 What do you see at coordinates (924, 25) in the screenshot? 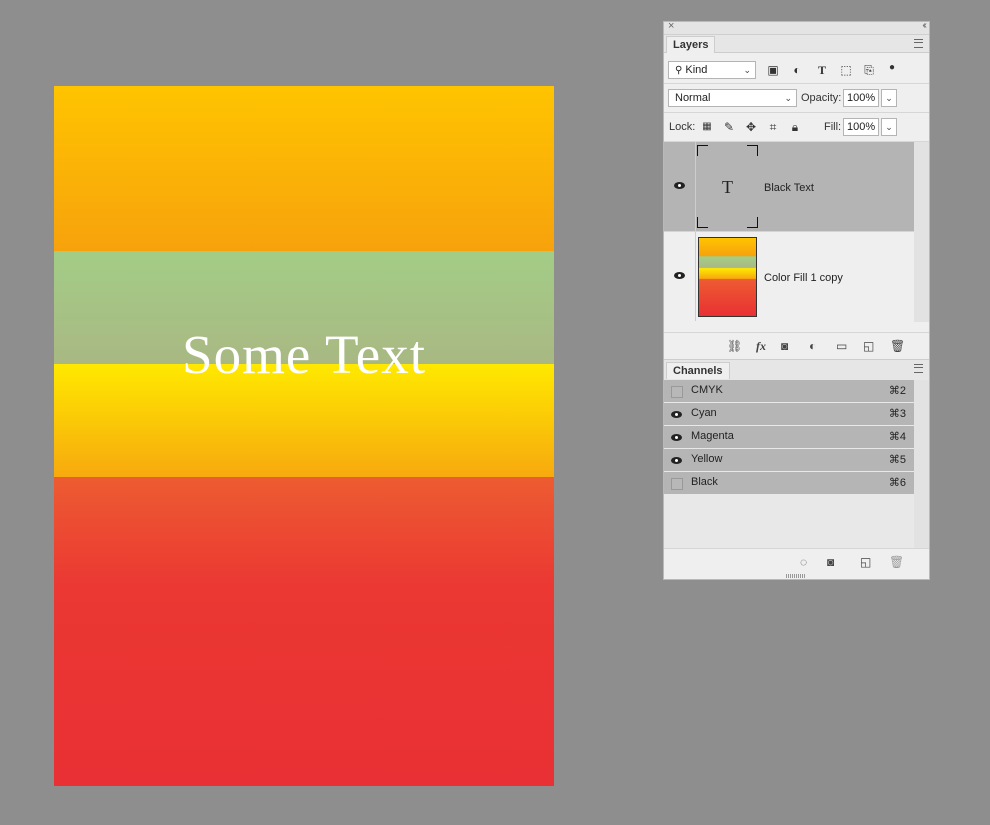
I see `collapse-icon: ‹‹` at bounding box center [924, 25].